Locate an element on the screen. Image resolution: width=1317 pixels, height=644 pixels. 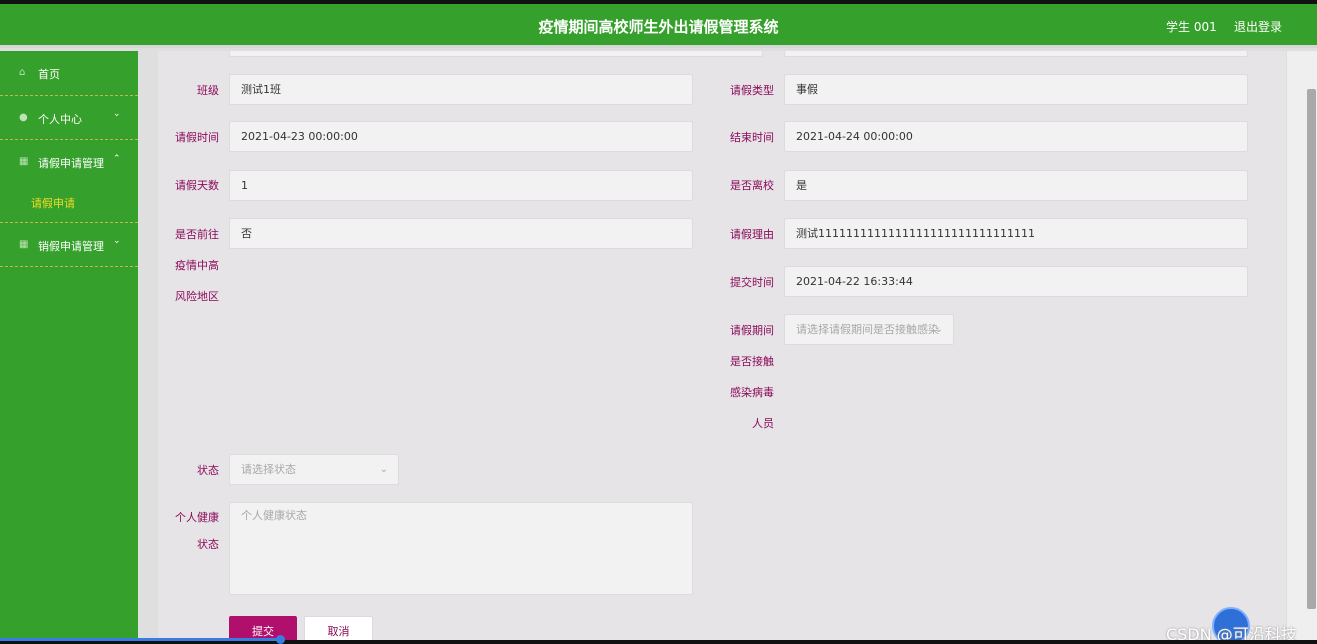
health-textarea-placeholder: 个人健康状态 is located at coordinates (274, 515).